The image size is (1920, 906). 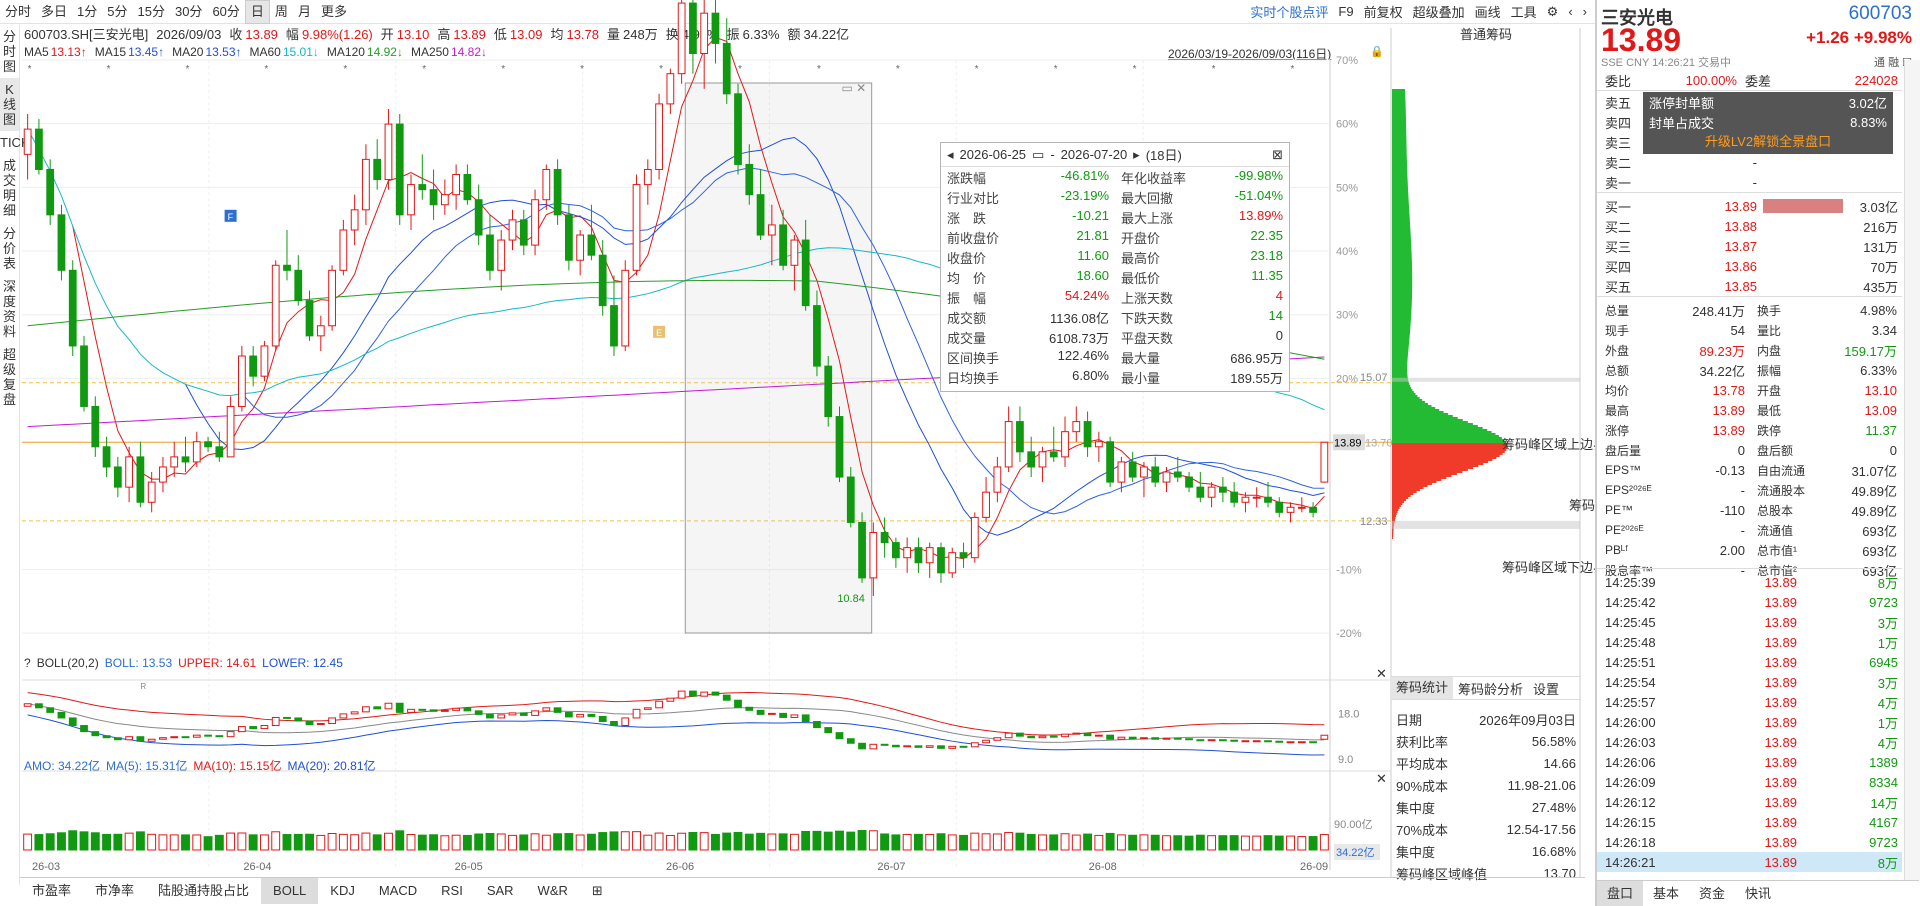 What do you see at coordinates (854, 88) in the screenshot?
I see `selection-max-icon: ▭ ✕` at bounding box center [854, 88].